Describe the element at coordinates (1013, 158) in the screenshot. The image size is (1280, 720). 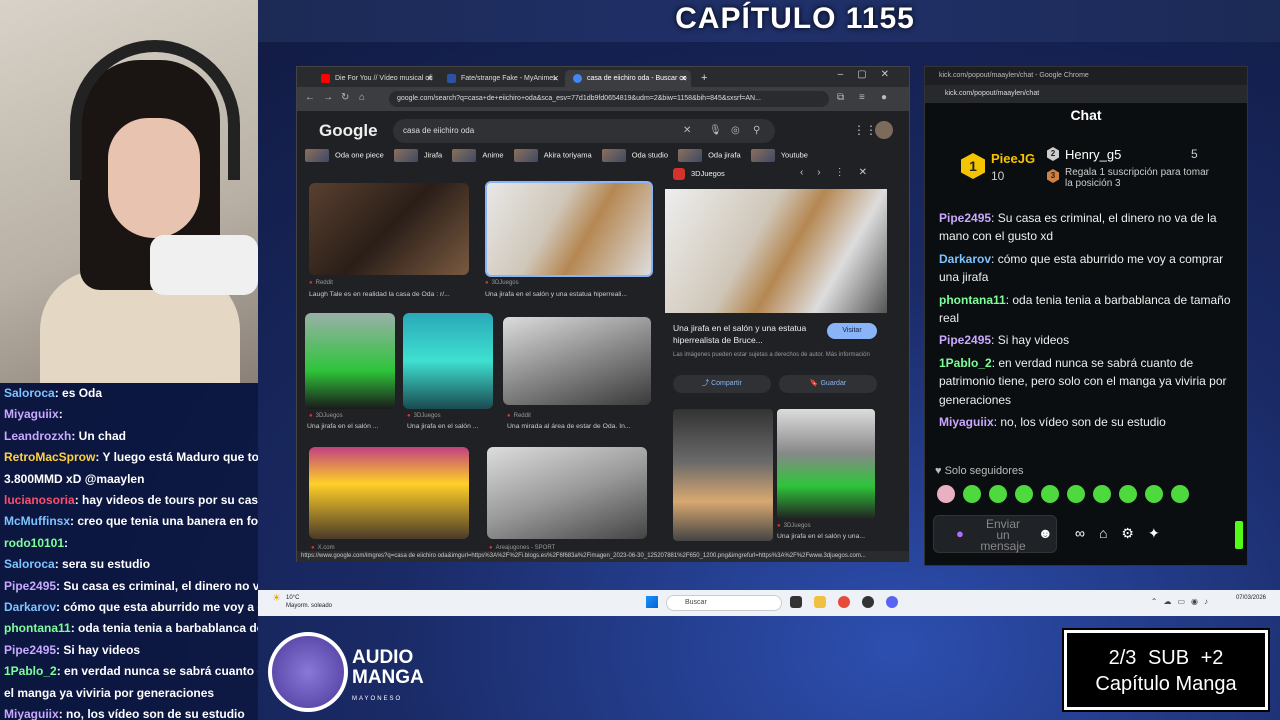
I see `leader1-name: PieeJG` at that location.